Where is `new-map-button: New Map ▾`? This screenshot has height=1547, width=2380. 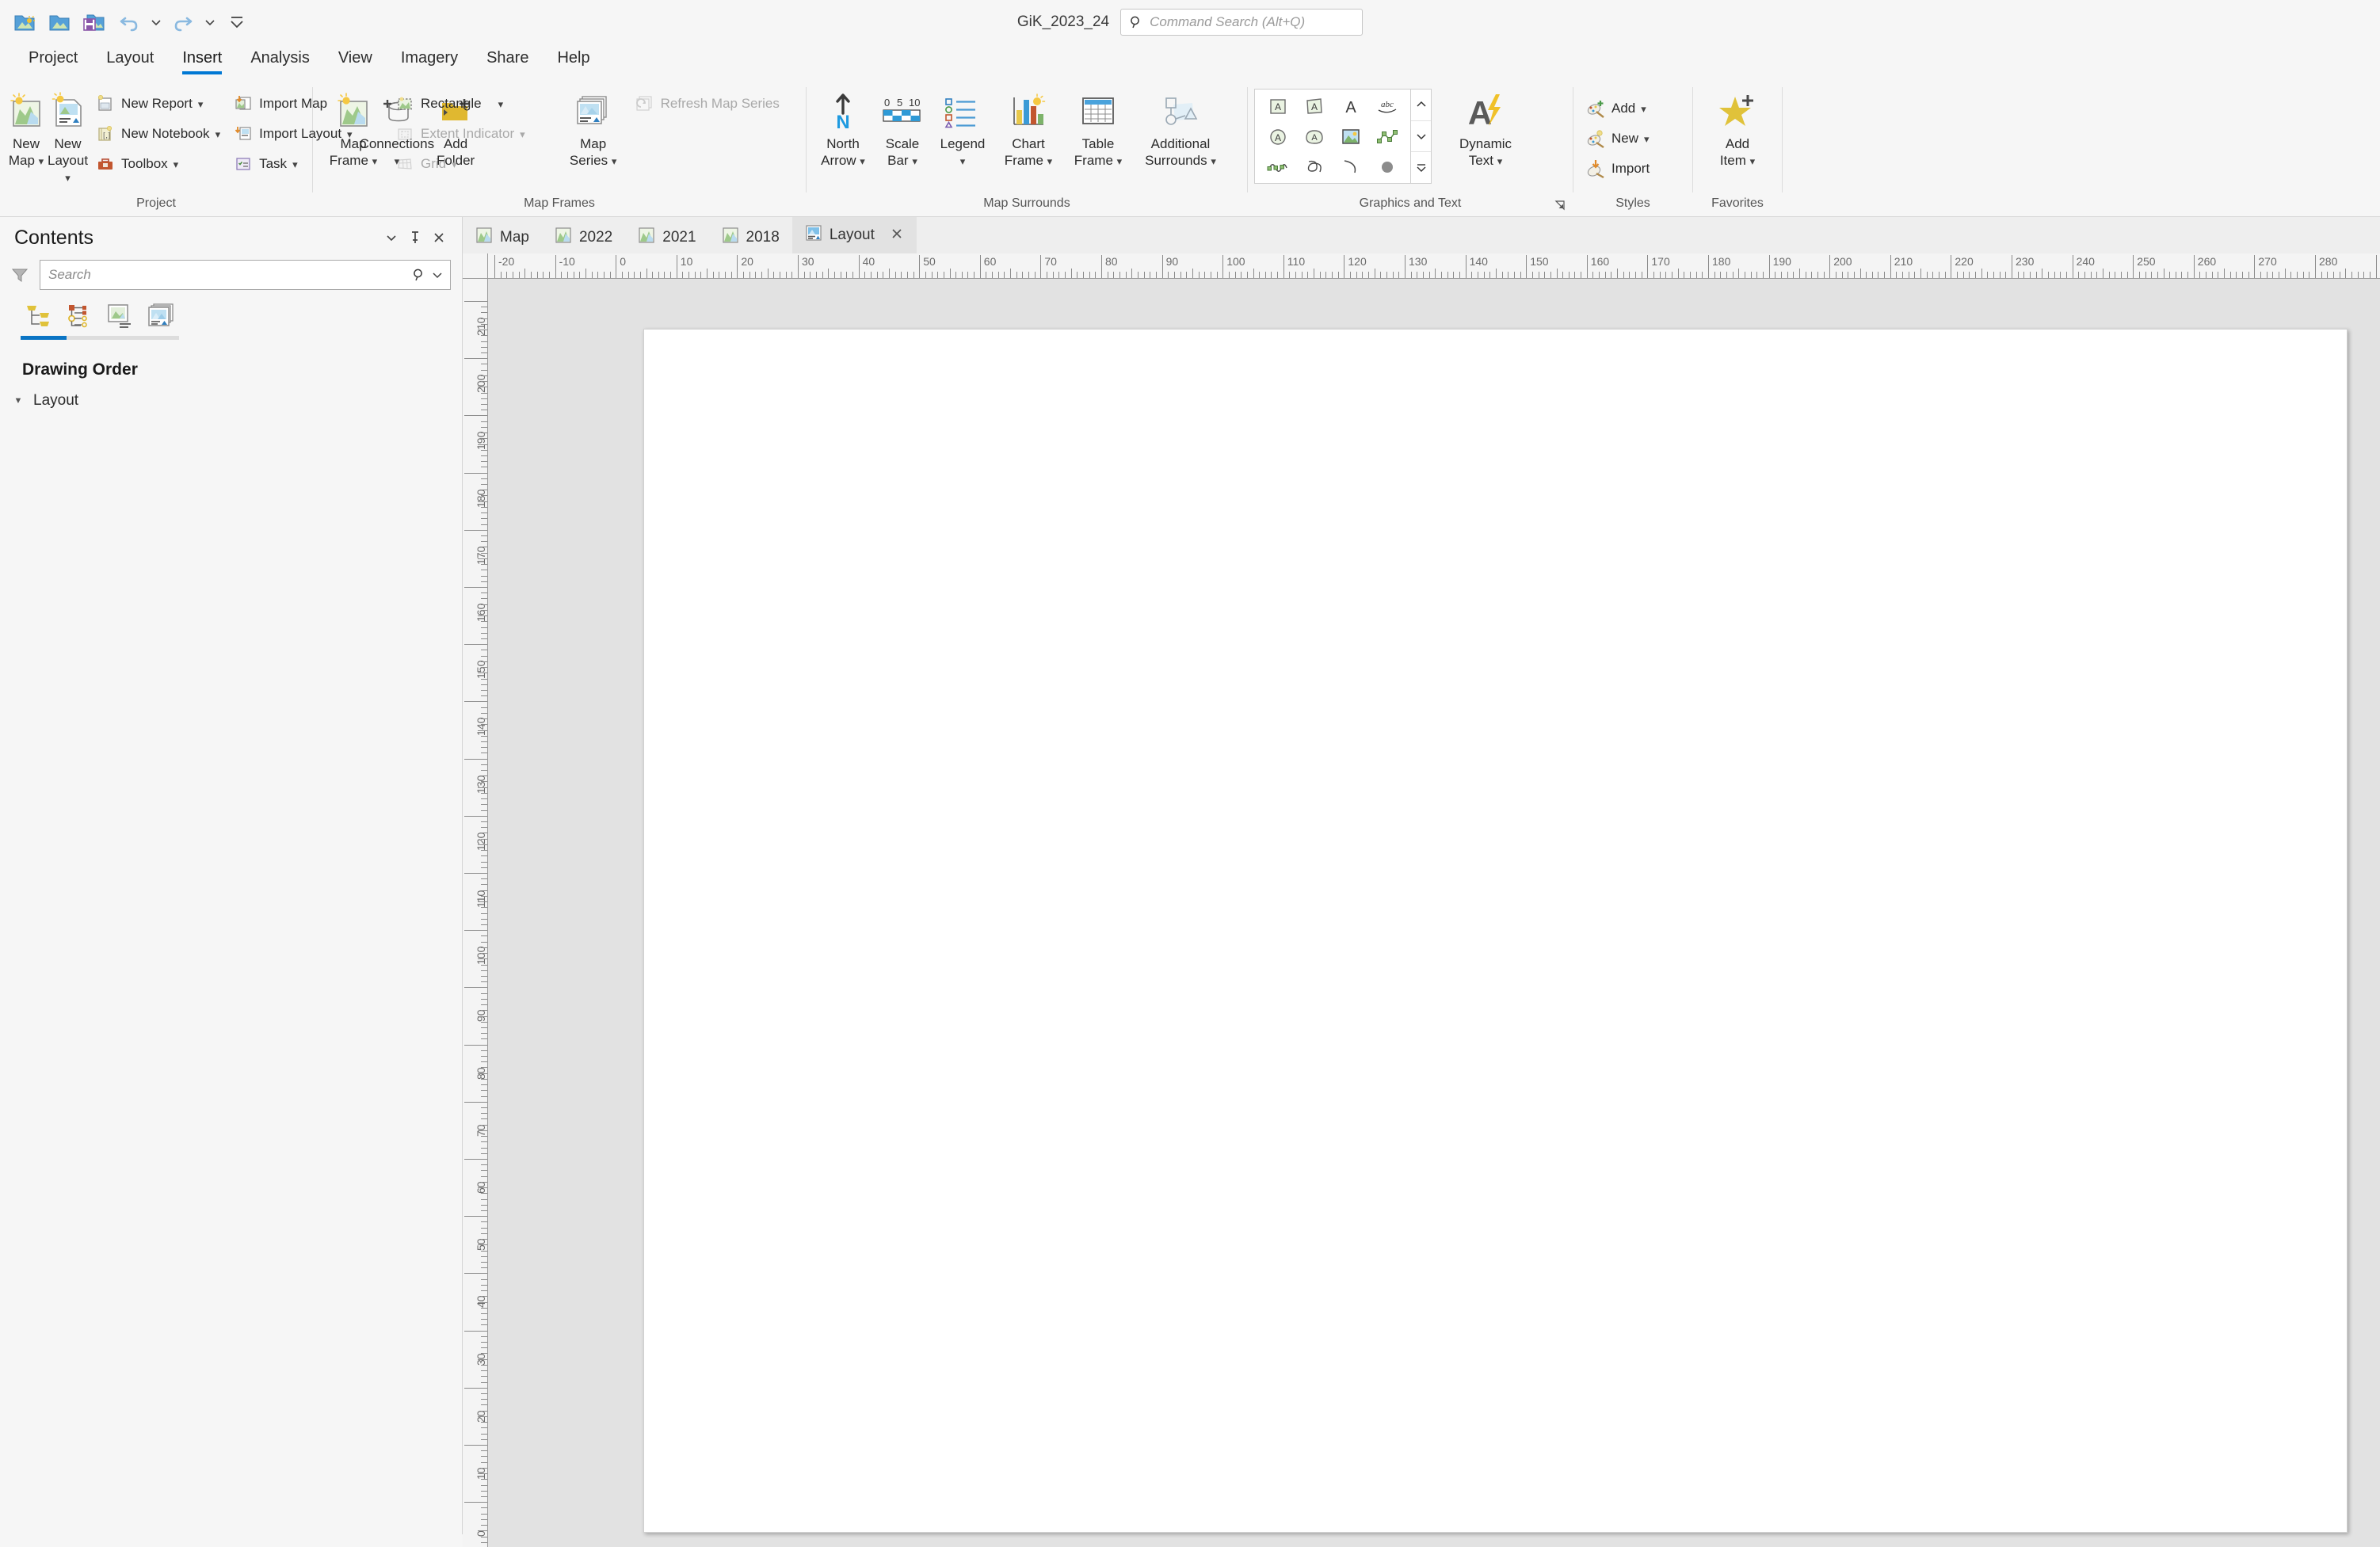
new-map-button: New Map ▾ is located at coordinates (26, 132).